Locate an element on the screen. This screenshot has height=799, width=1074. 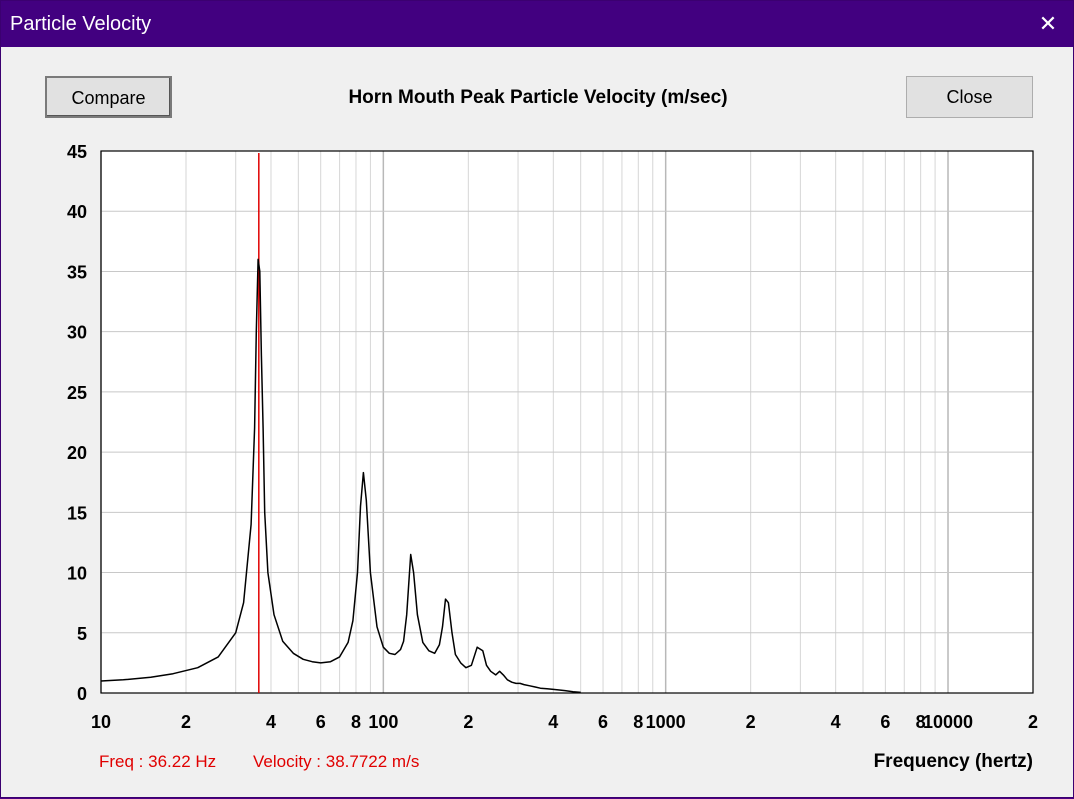
y-tick-label: 35 is located at coordinates (77, 272).